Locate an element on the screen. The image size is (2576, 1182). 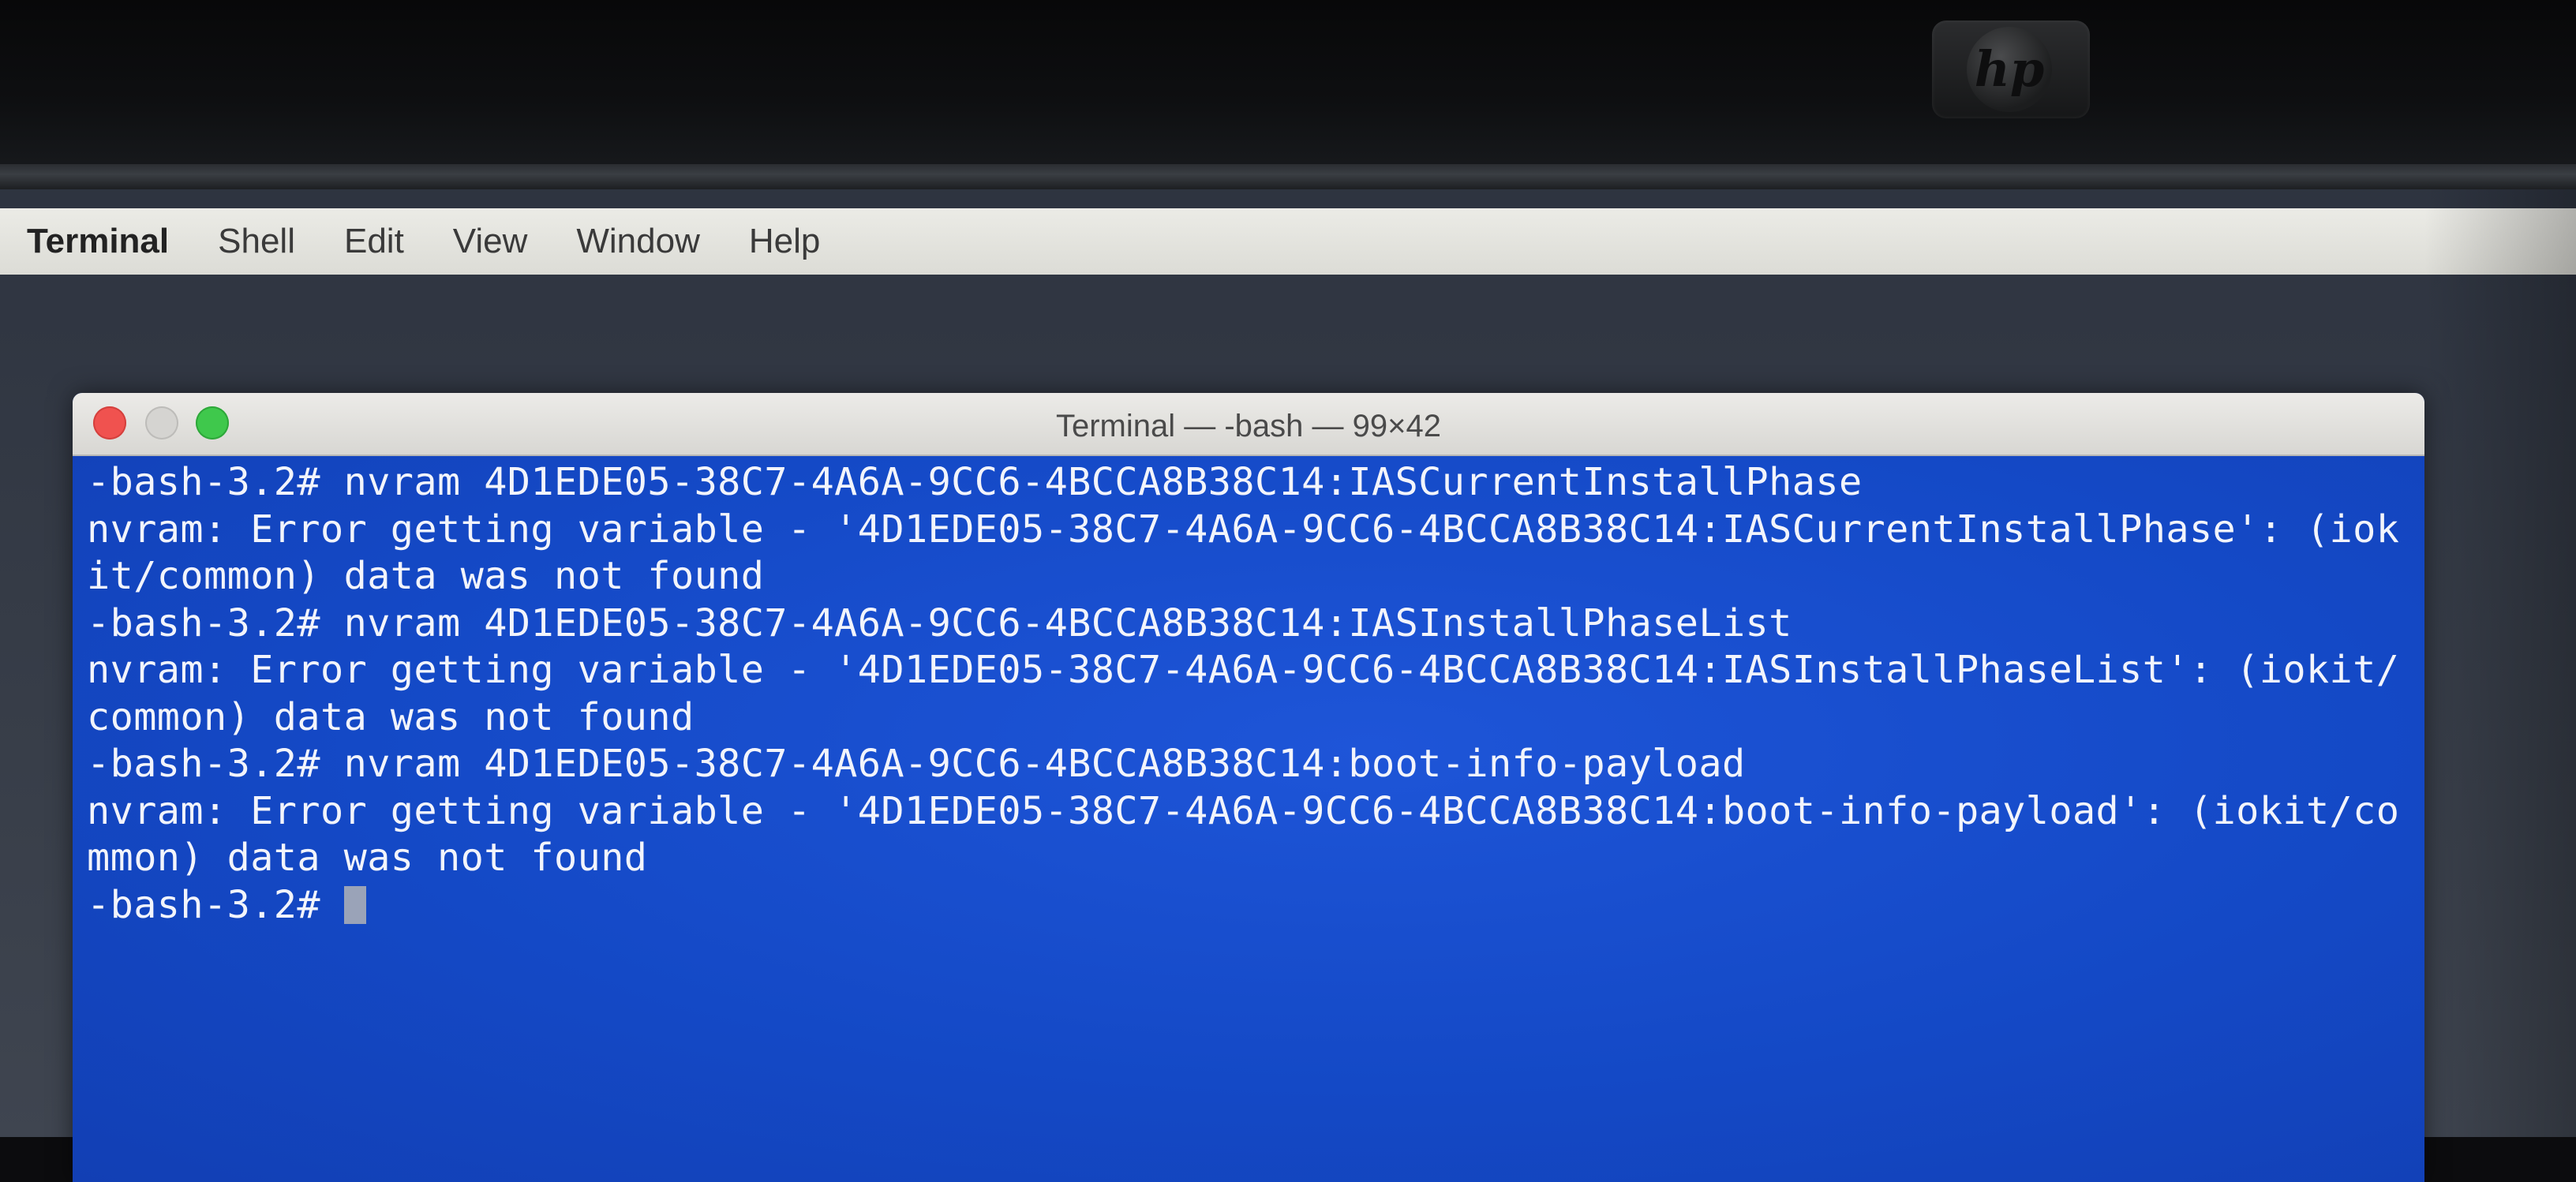
menu-help: Help is located at coordinates (785, 241).